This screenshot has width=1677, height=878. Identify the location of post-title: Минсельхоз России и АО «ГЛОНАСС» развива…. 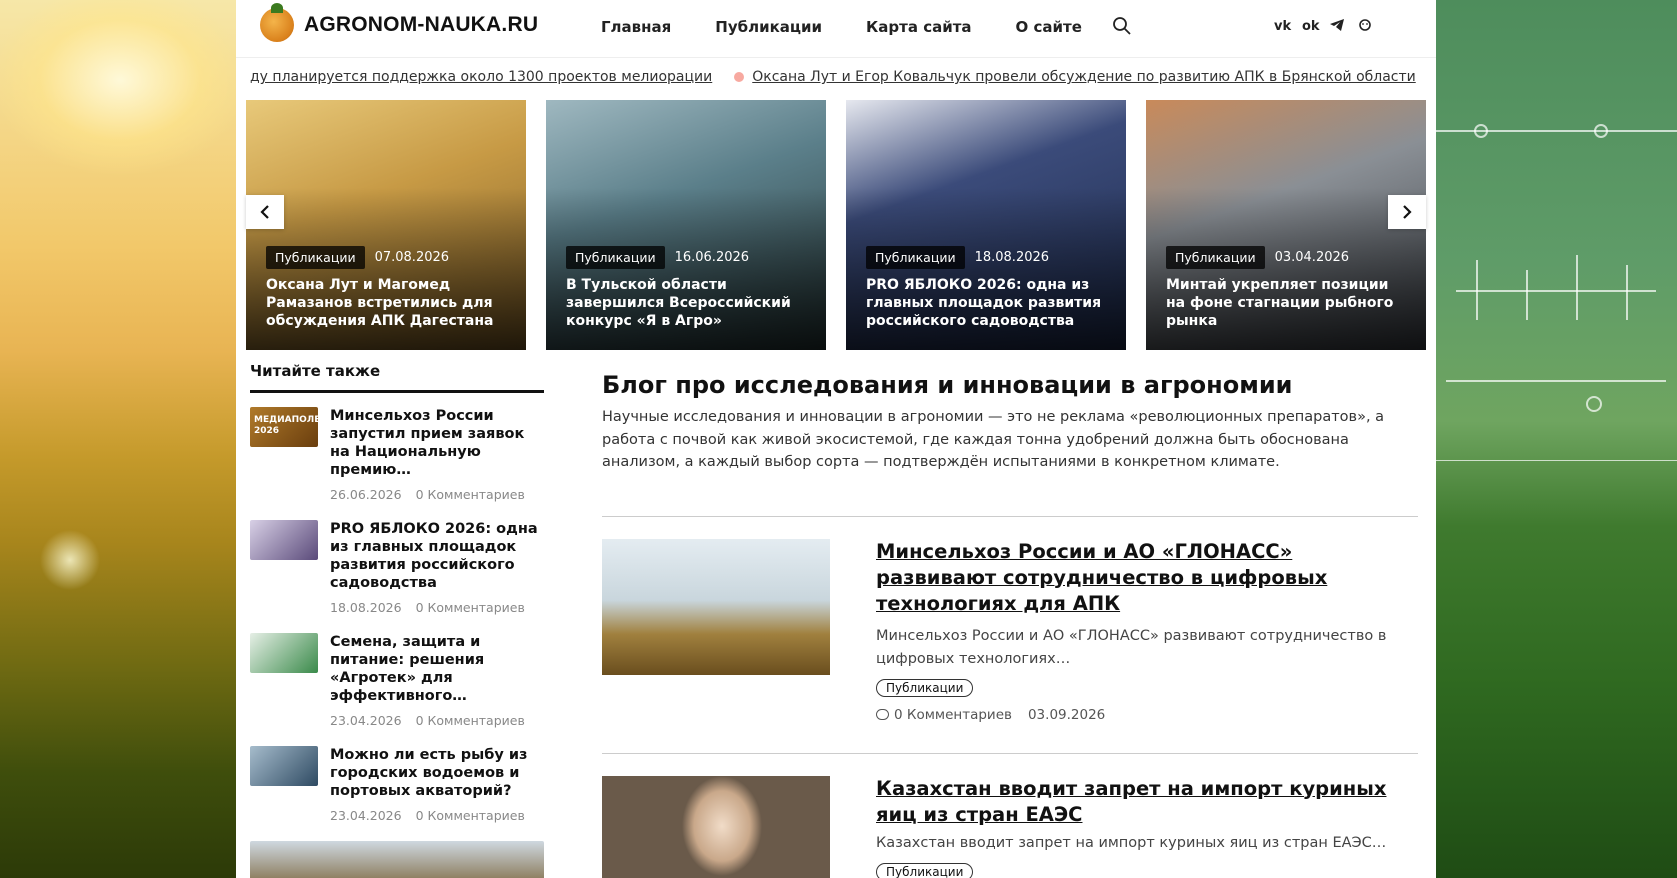
(1147, 578).